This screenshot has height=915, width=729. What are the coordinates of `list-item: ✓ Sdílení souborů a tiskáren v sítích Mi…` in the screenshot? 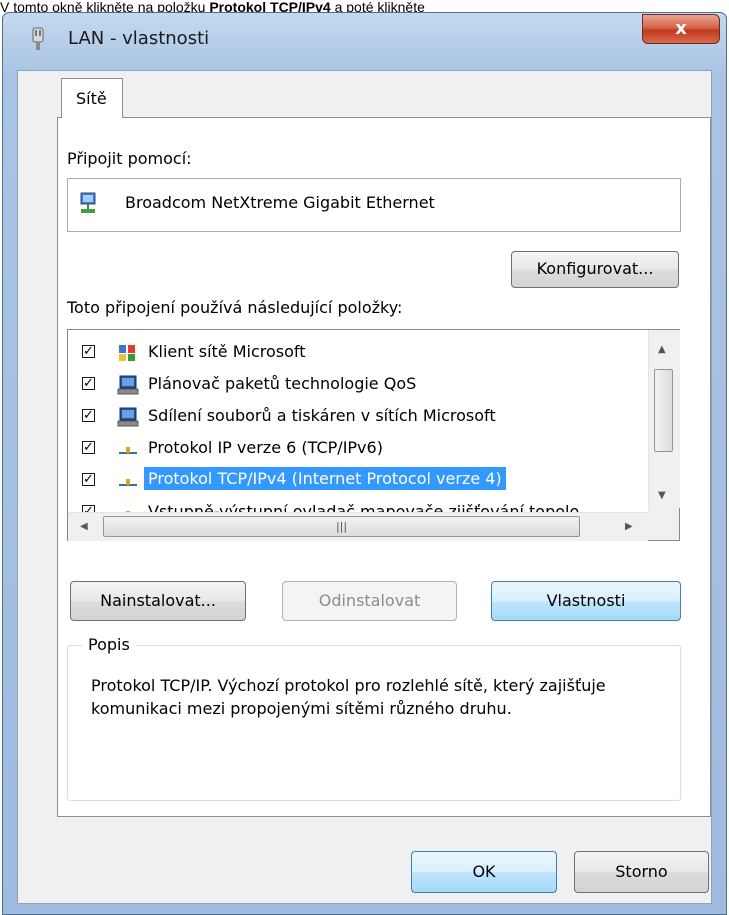 It's located at (358, 418).